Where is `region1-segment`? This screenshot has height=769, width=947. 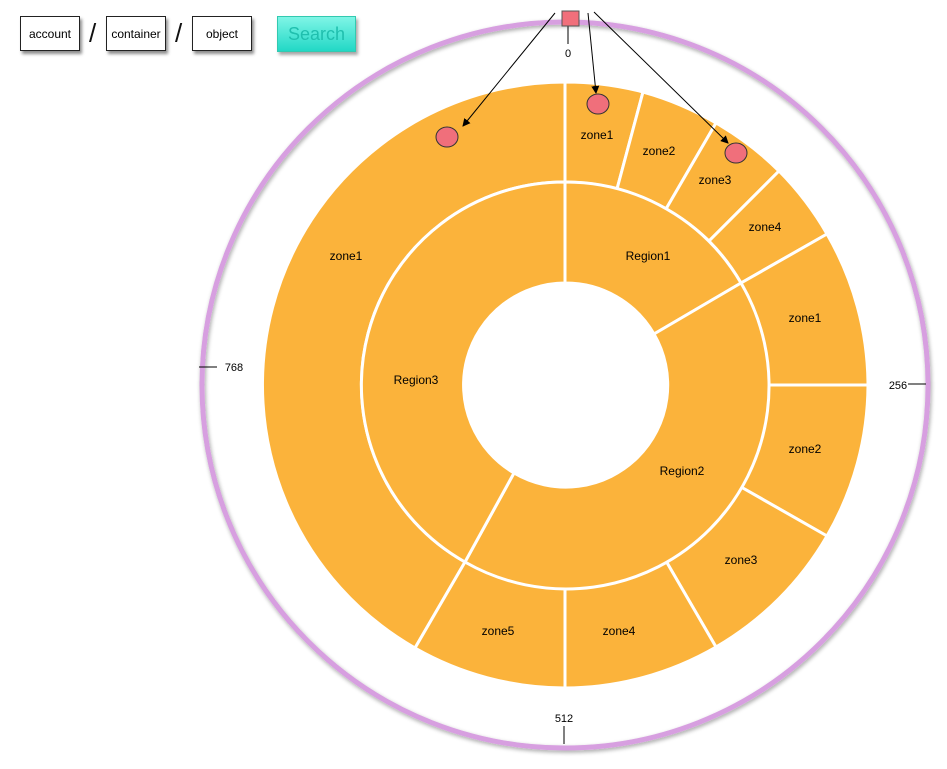
region1-segment is located at coordinates (653, 258).